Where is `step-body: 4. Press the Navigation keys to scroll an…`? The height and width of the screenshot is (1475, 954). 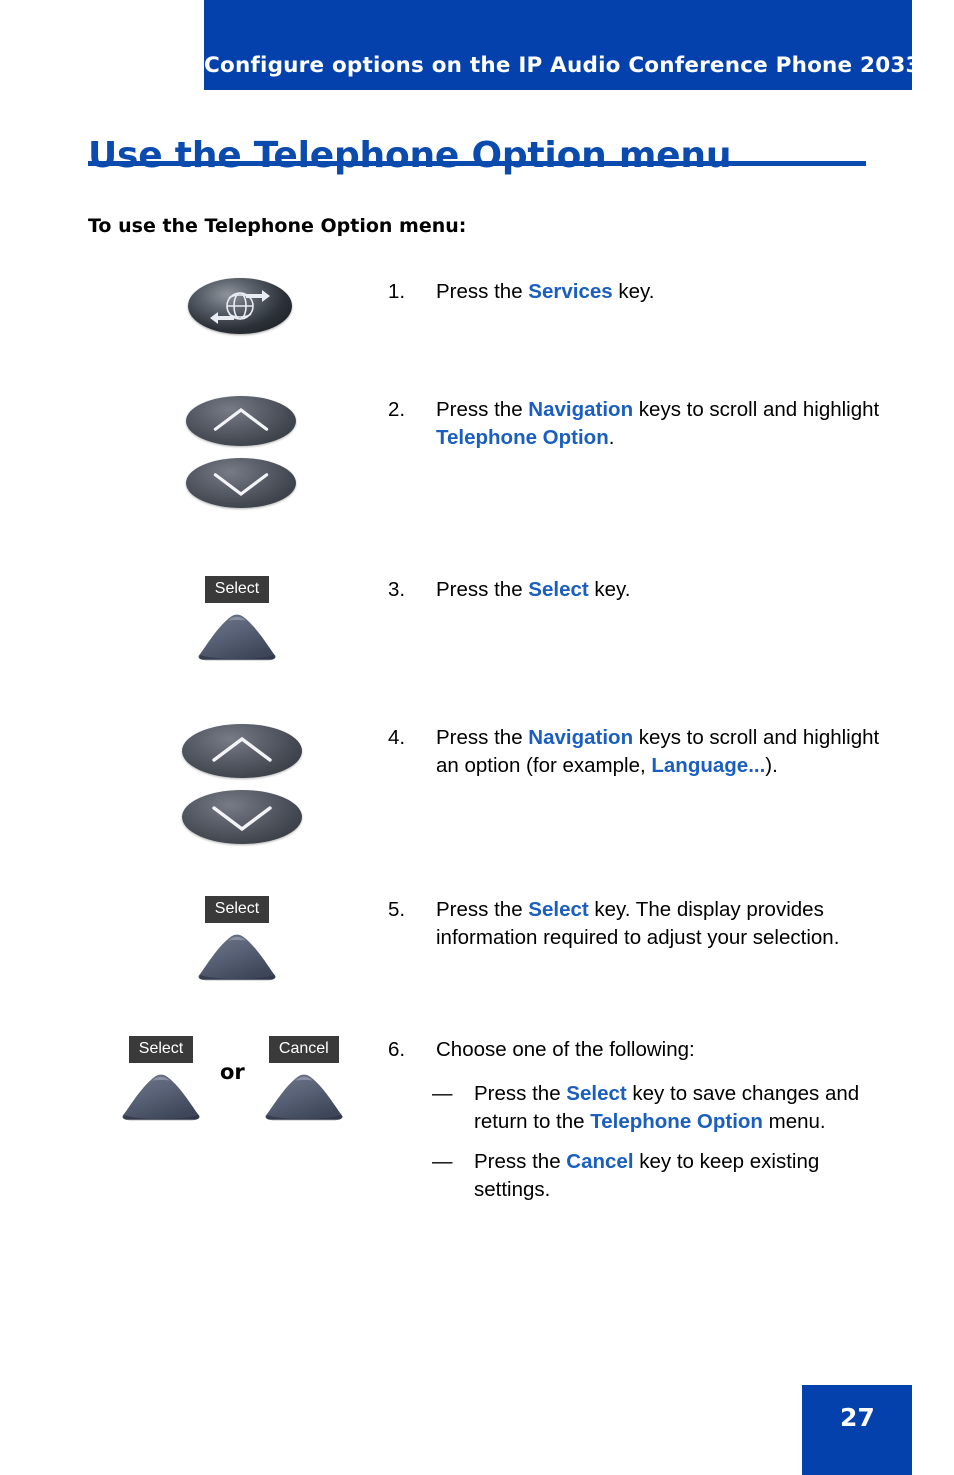
step-body: 4. Press the Navigation keys to scroll an… is located at coordinates (634, 752).